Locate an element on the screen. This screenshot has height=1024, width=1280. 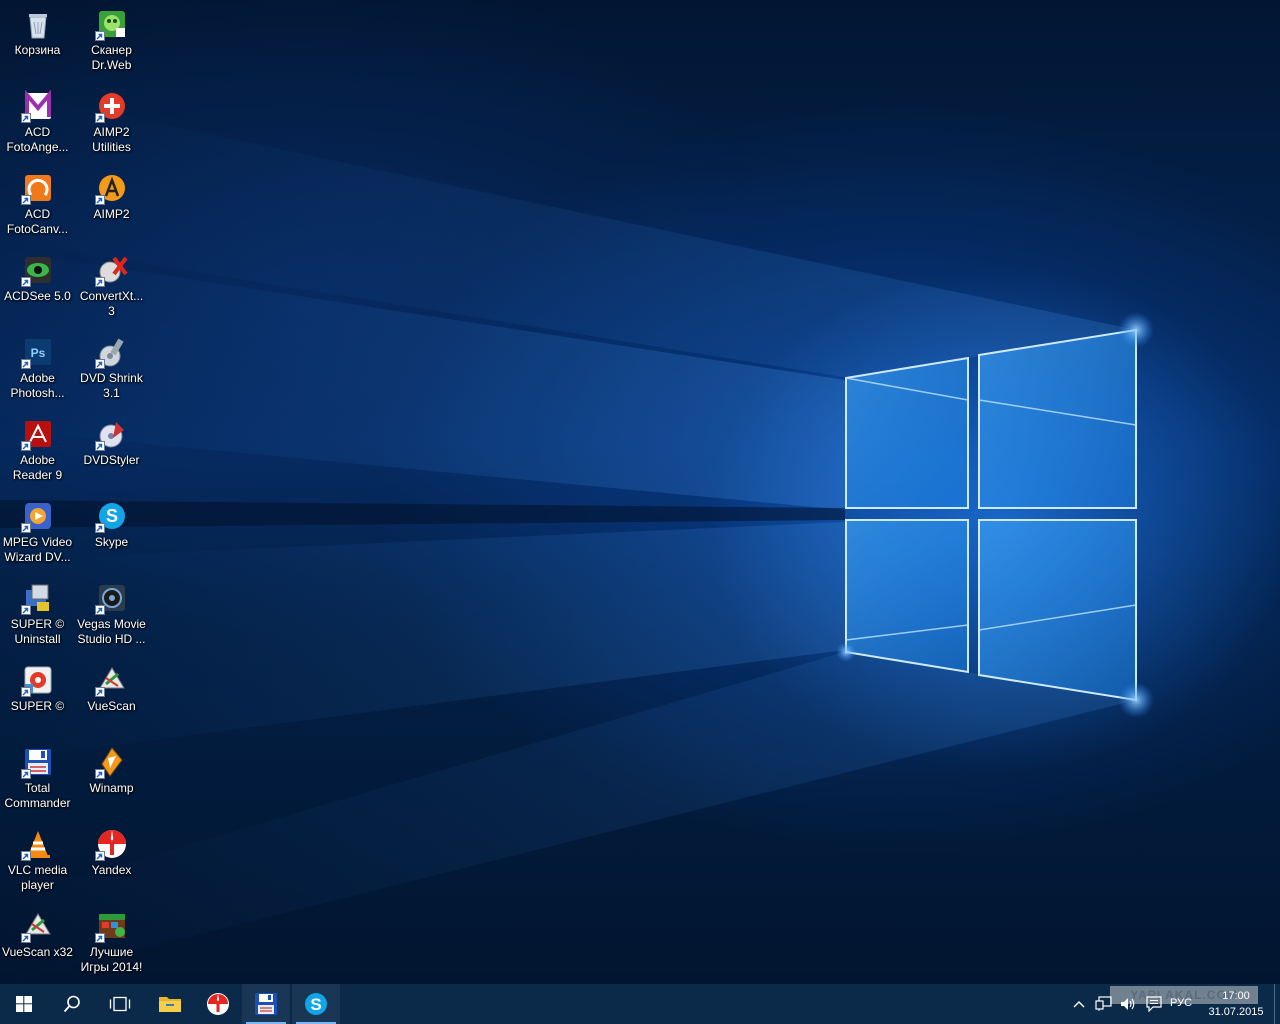
windows-logo-icon is located at coordinates (24, 1004).